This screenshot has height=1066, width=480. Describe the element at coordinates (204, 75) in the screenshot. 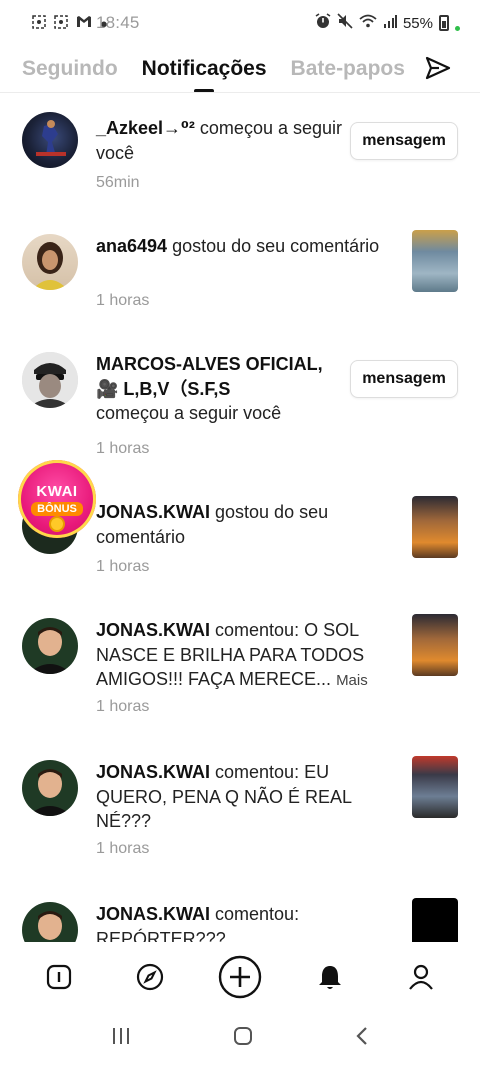

I see `tab-notificacoes: Notificações` at that location.